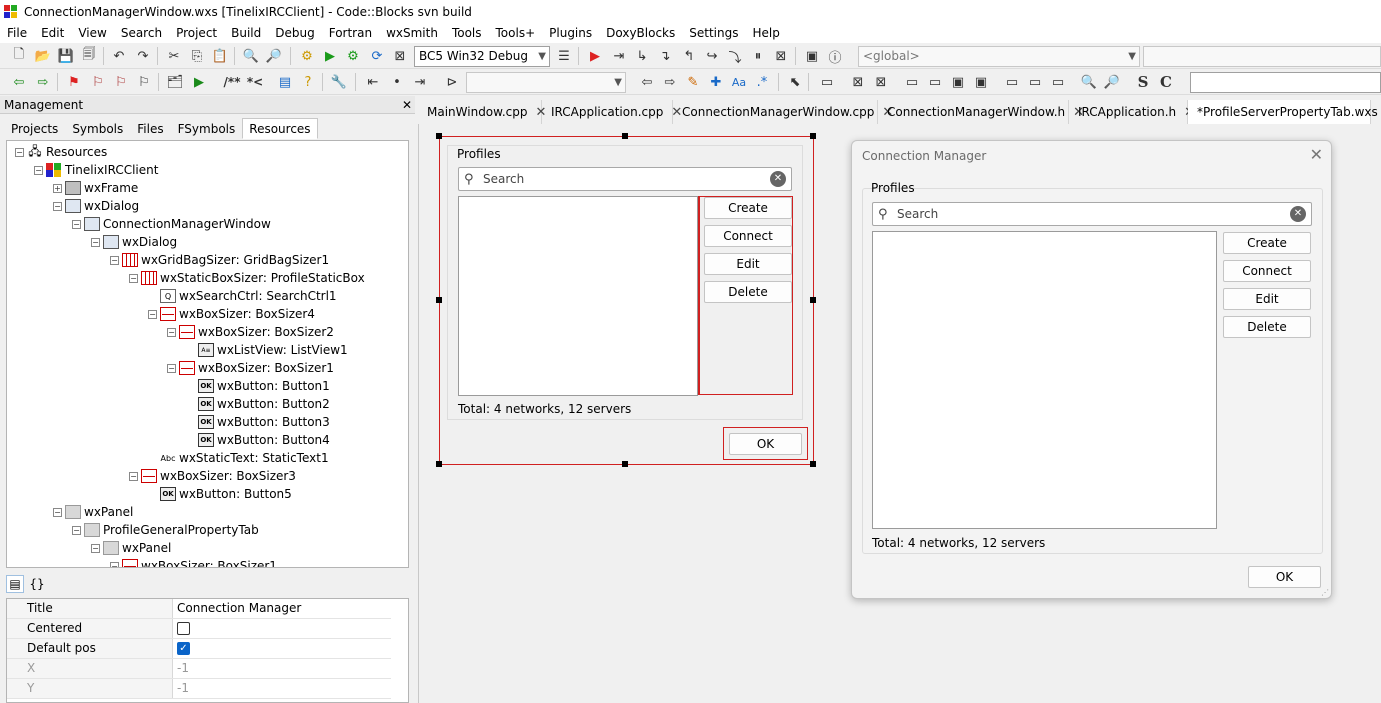 The image size is (1381, 703). I want to click on replace-icon: 🔎, so click(274, 56).